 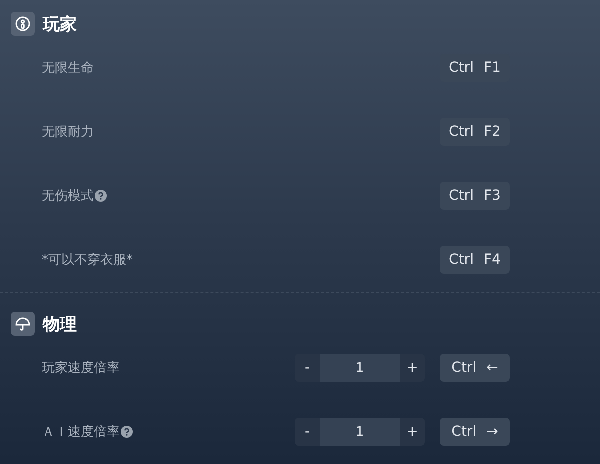 I want to click on option-label: ＡＩ速度倍率, so click(x=81, y=432).